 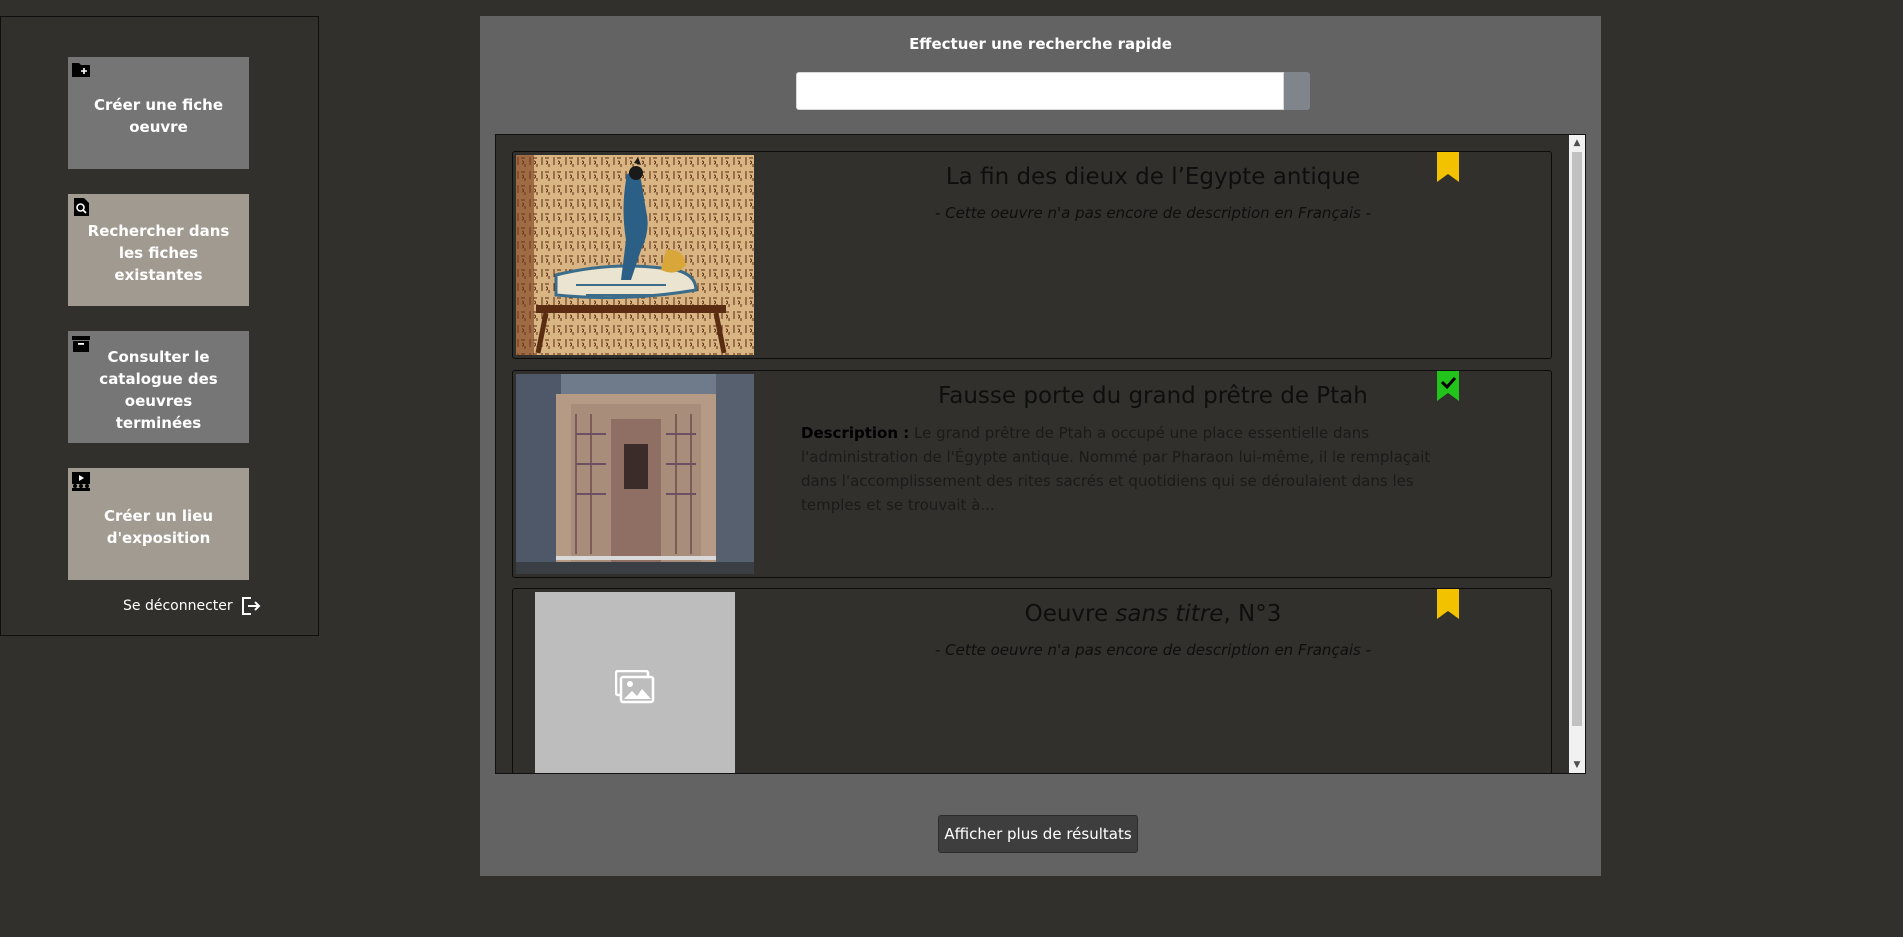 What do you see at coordinates (635, 687) in the screenshot?
I see `images-icon` at bounding box center [635, 687].